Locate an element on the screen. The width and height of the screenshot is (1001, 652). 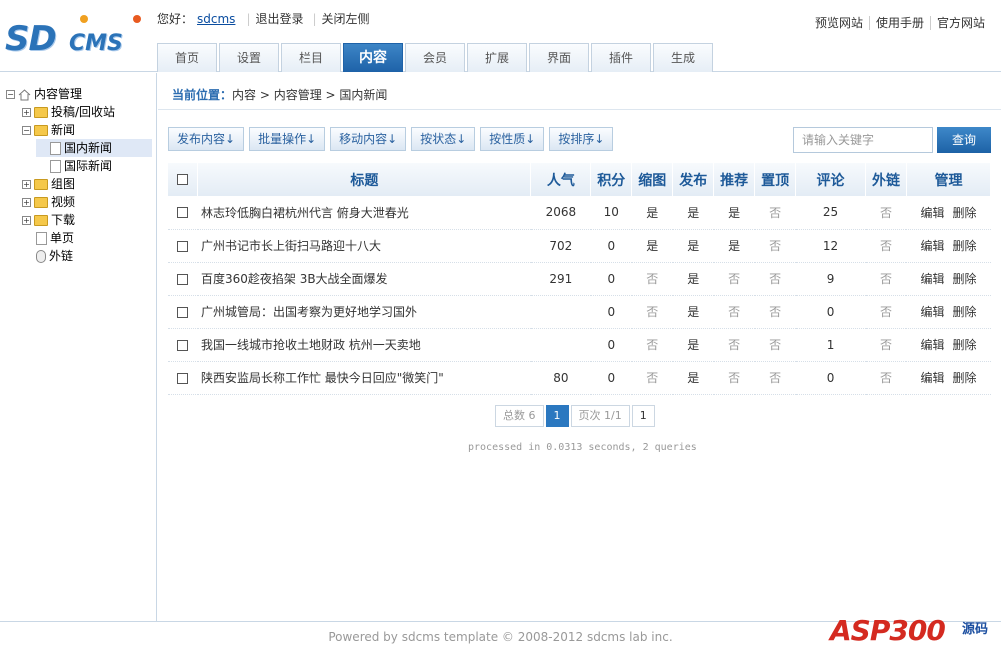
tree-item-news: − 新闻 is located at coordinates (48, 130).